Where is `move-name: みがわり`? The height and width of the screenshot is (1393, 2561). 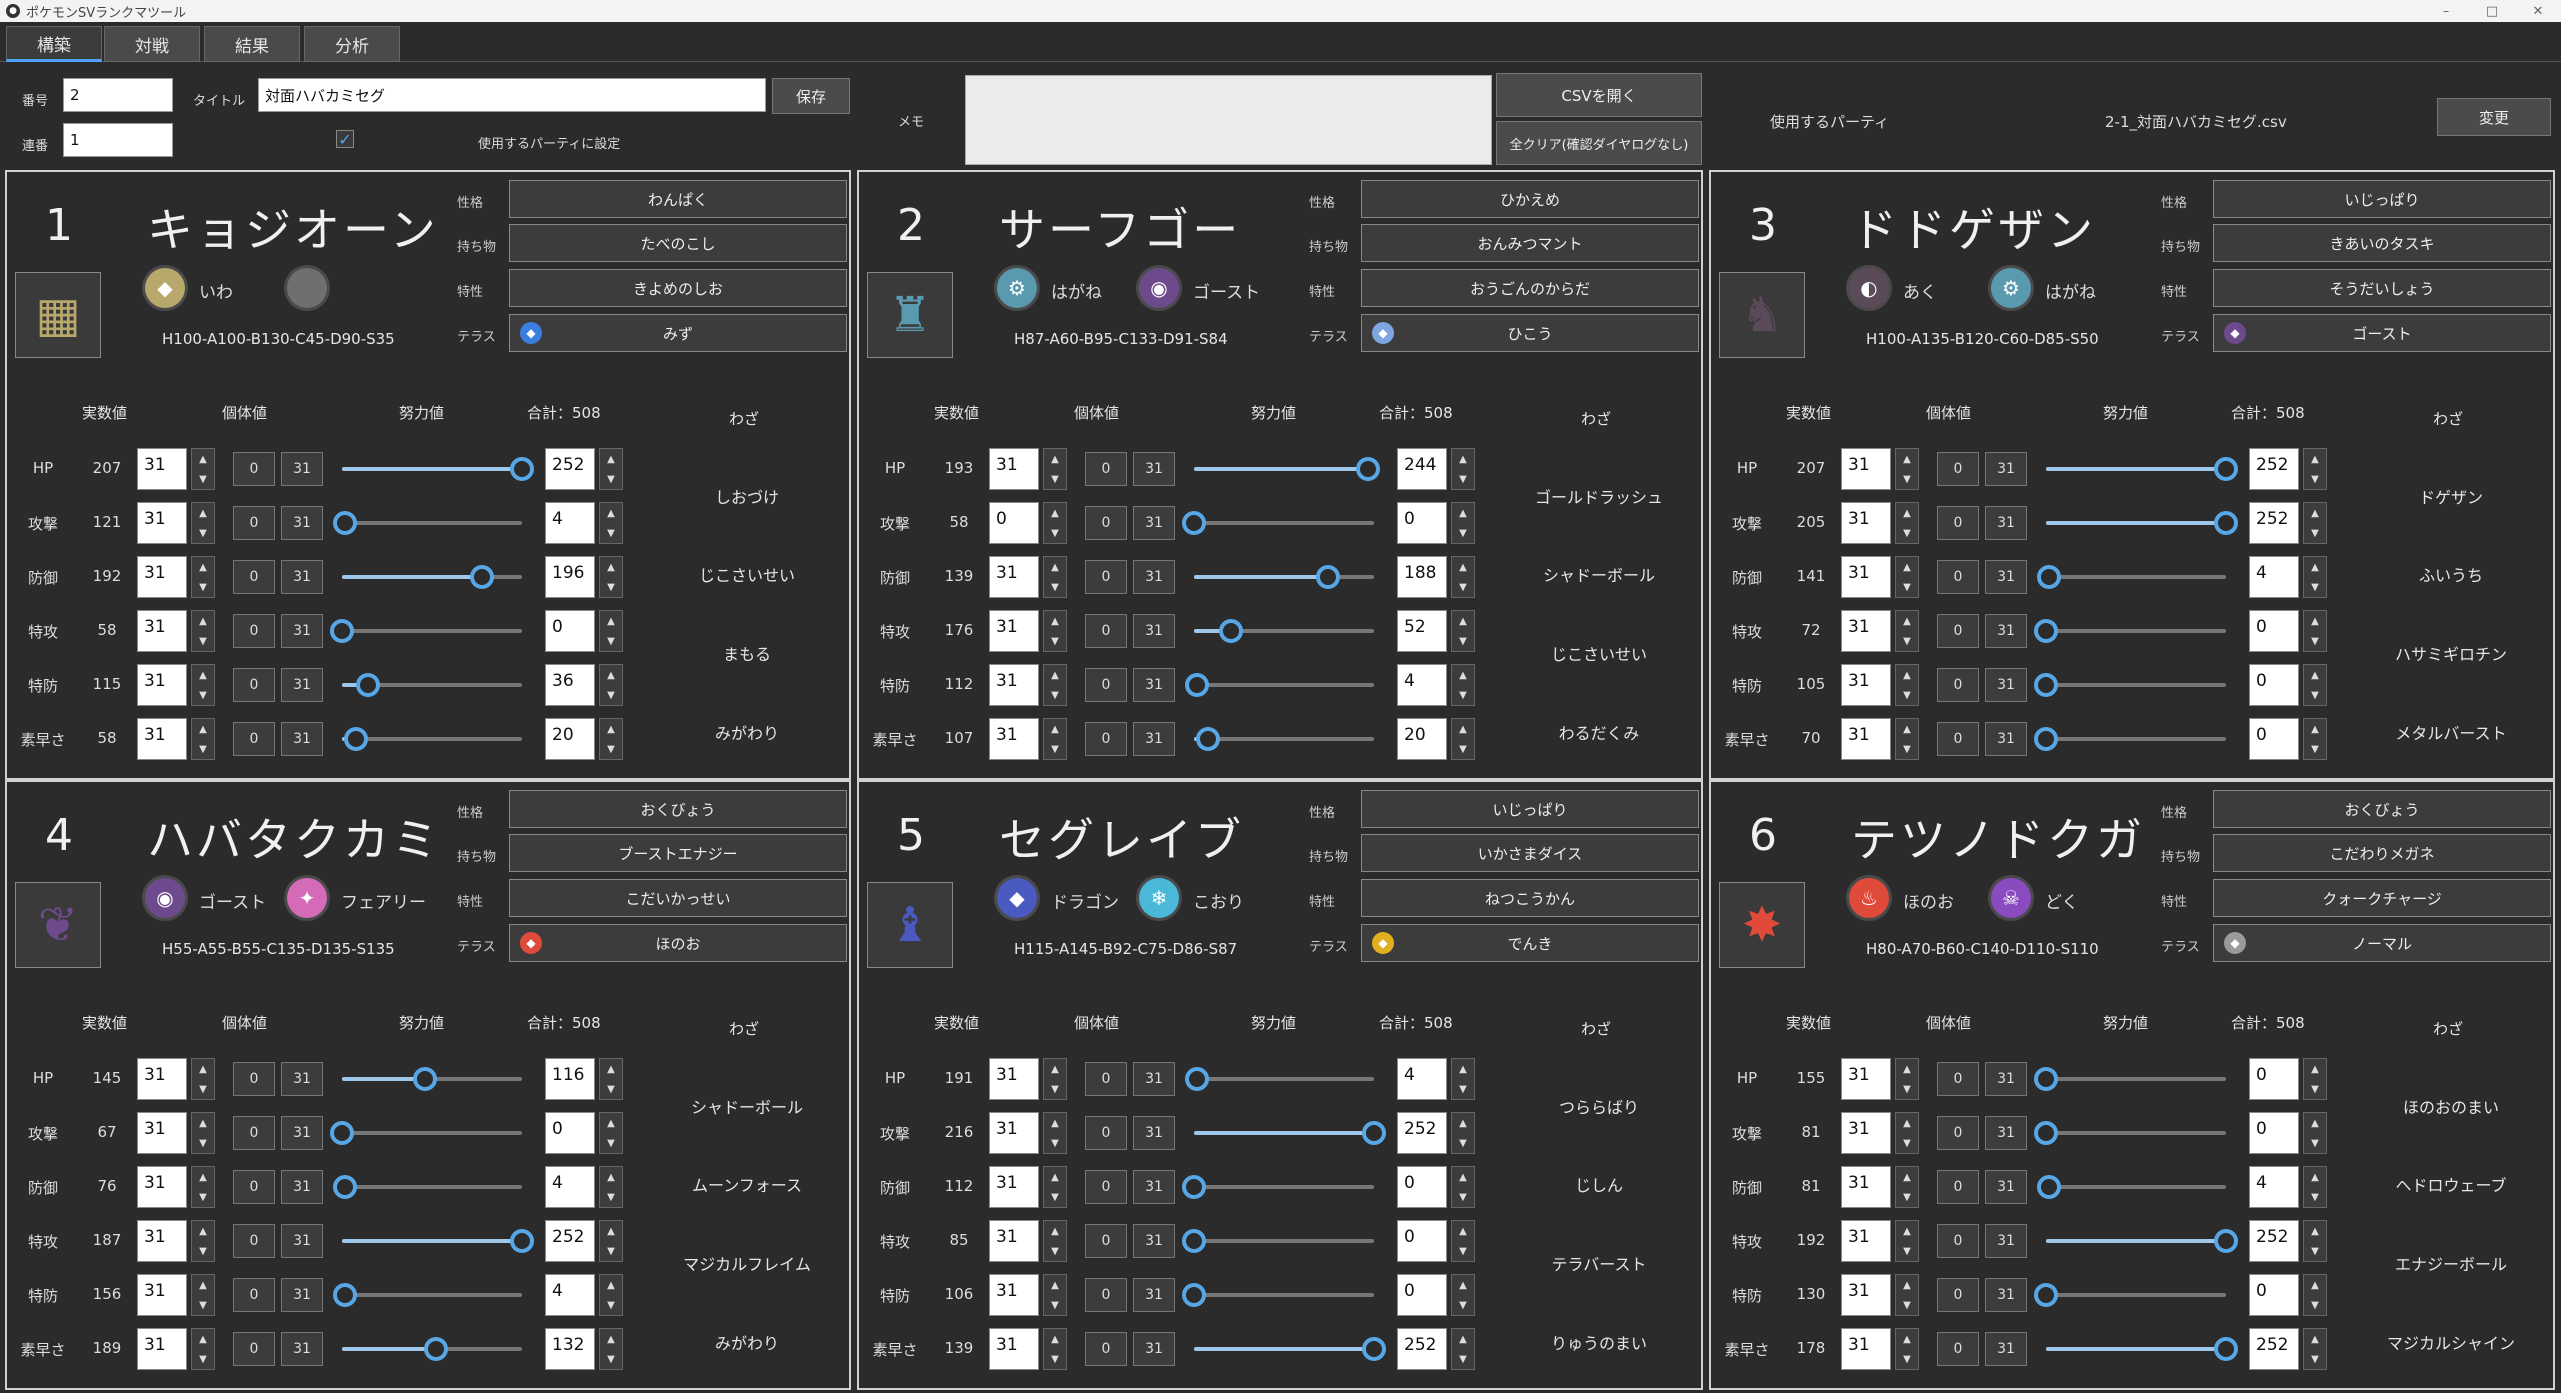 move-name: みがわり is located at coordinates (747, 732).